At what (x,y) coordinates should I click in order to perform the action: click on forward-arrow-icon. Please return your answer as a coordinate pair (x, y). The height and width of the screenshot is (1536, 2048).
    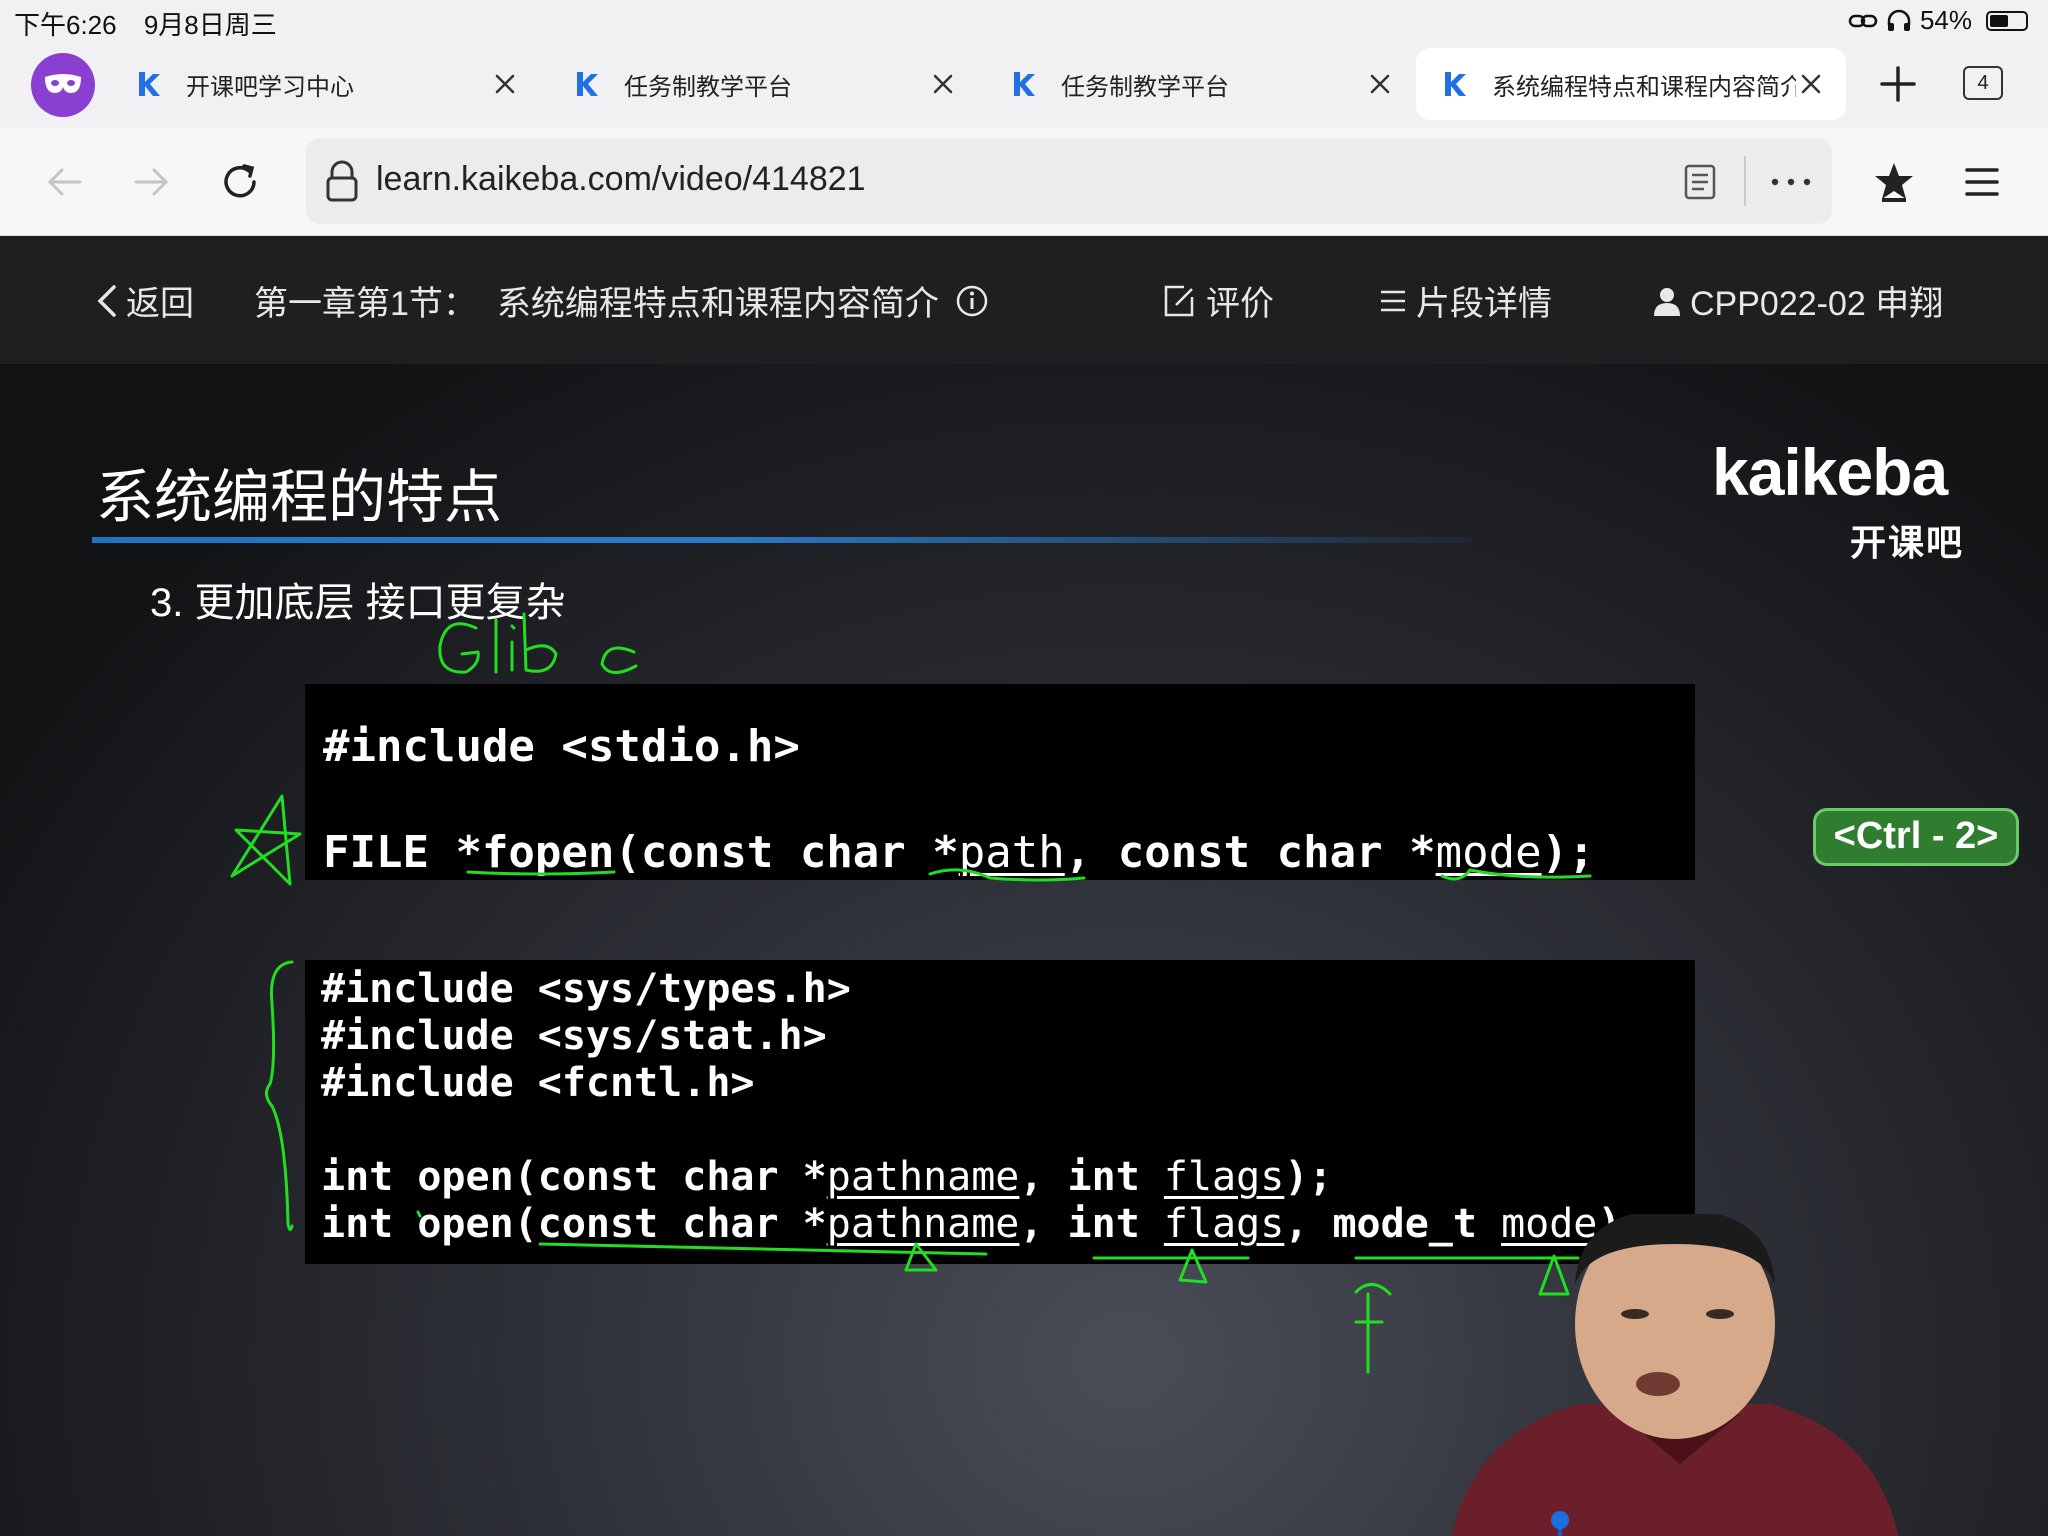
    Looking at the image, I should click on (152, 182).